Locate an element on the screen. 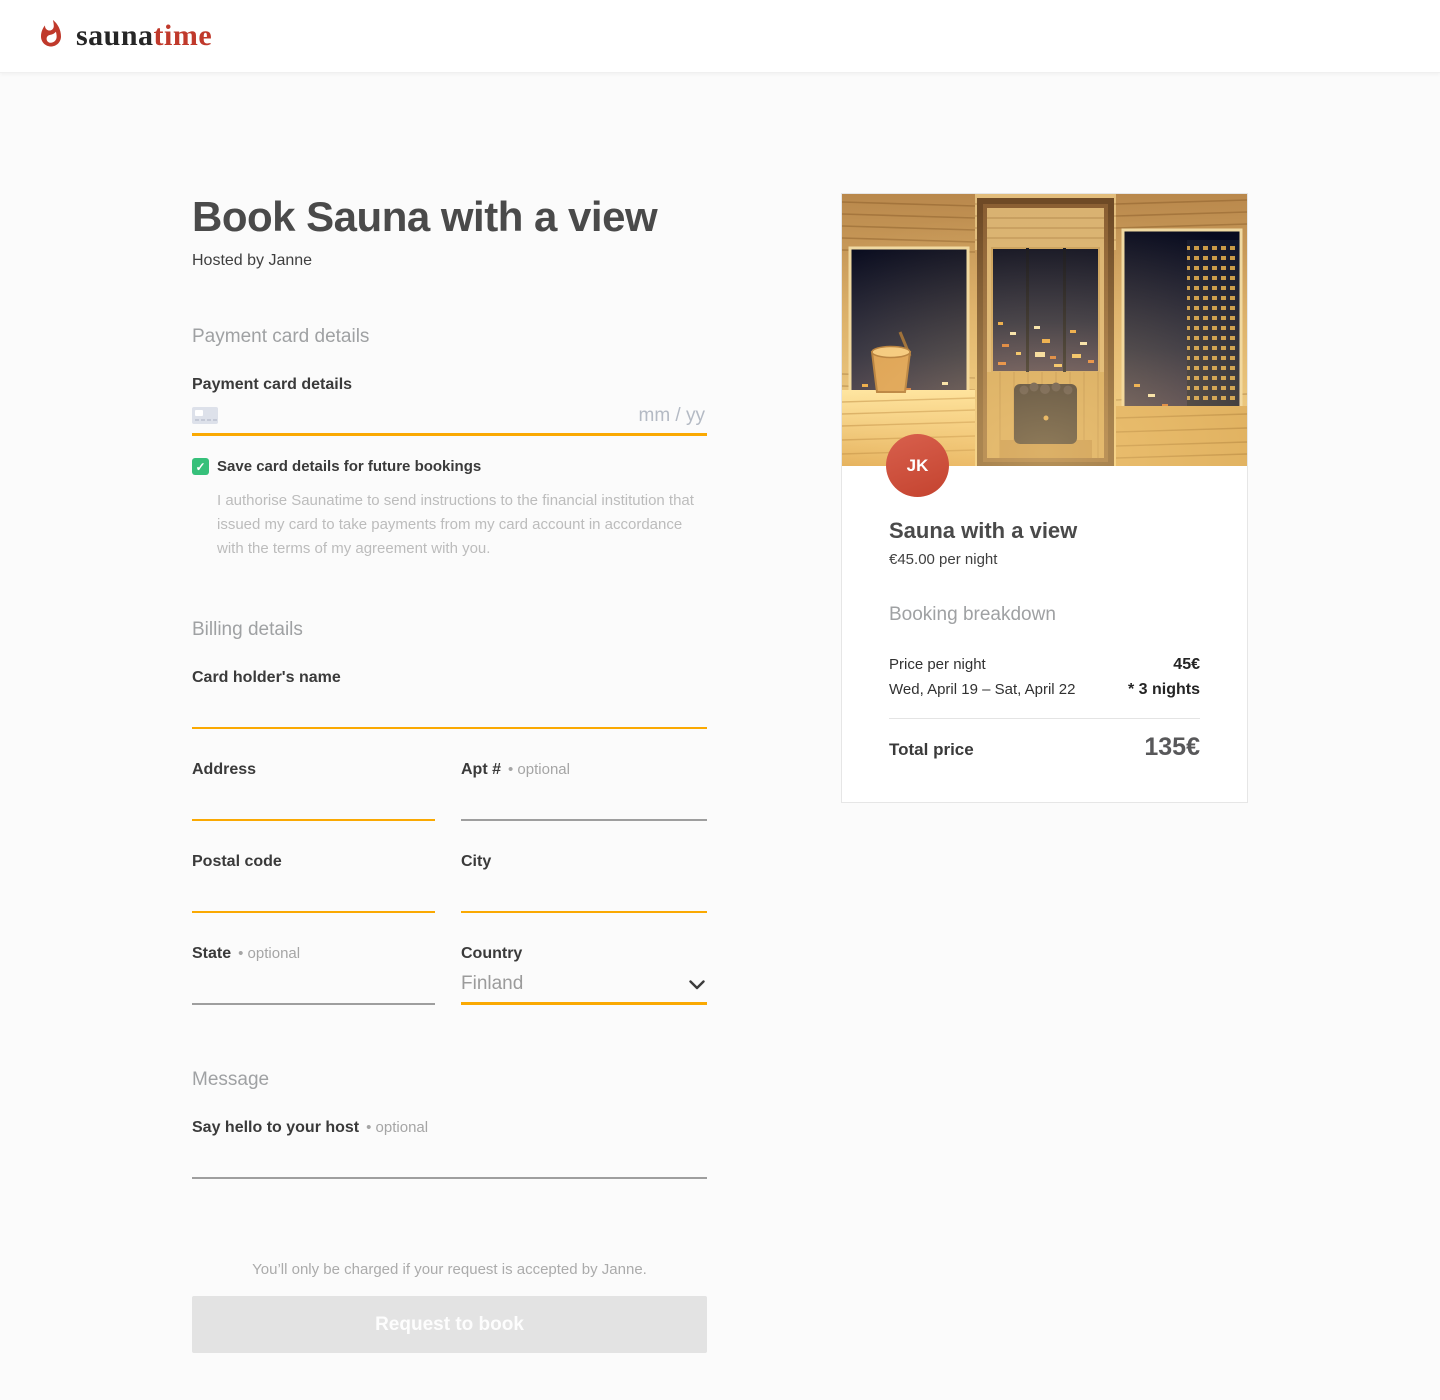 This screenshot has height=1400, width=1440. message-optional-tag: • optional is located at coordinates (397, 1127).